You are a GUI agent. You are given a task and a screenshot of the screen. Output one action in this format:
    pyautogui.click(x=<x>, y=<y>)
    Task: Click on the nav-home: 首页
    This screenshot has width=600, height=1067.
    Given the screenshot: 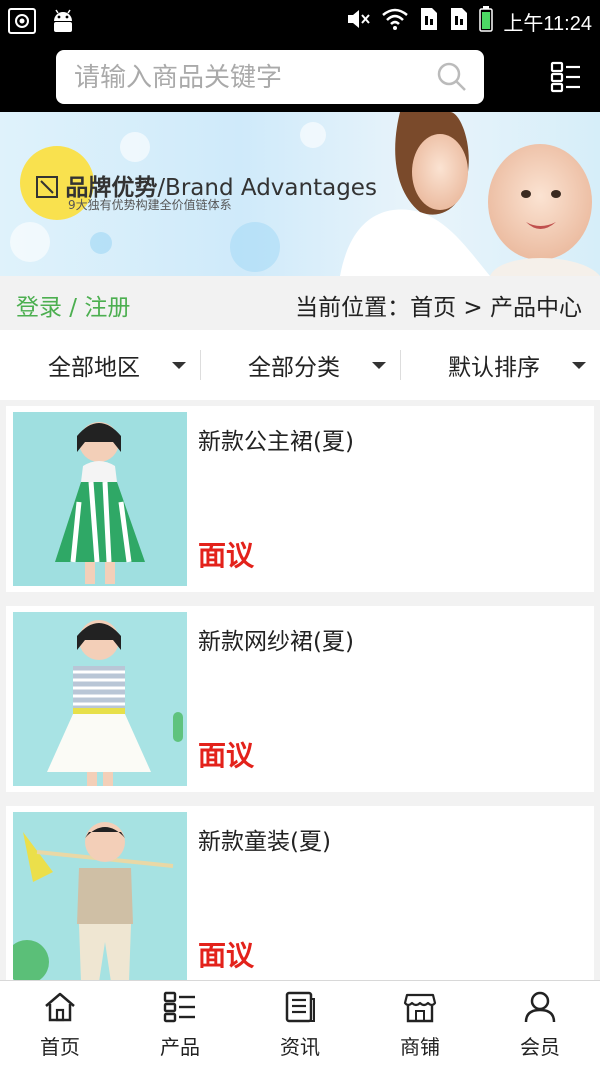 What is the action you would take?
    pyautogui.click(x=60, y=1024)
    